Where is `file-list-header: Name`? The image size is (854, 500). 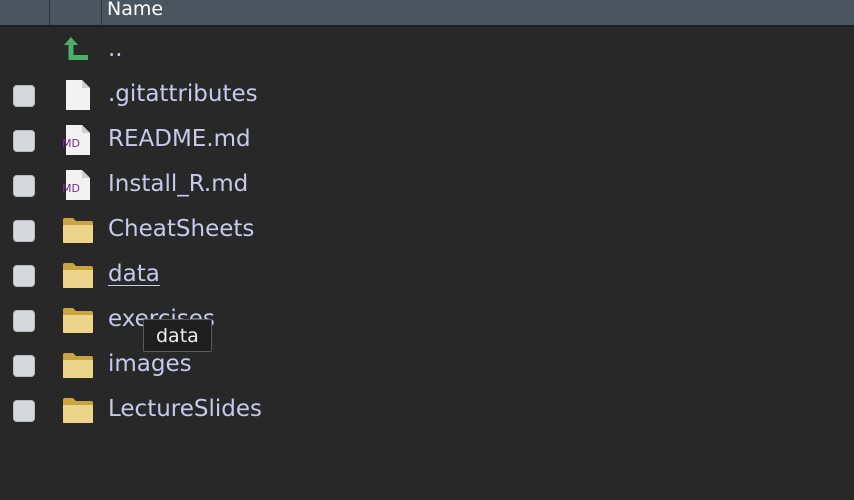 file-list-header: Name is located at coordinates (427, 13).